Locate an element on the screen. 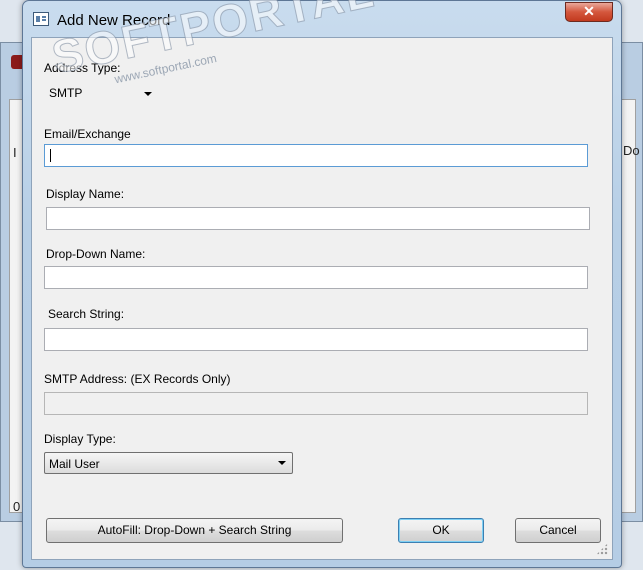  close-icon: ✕ is located at coordinates (589, 11).